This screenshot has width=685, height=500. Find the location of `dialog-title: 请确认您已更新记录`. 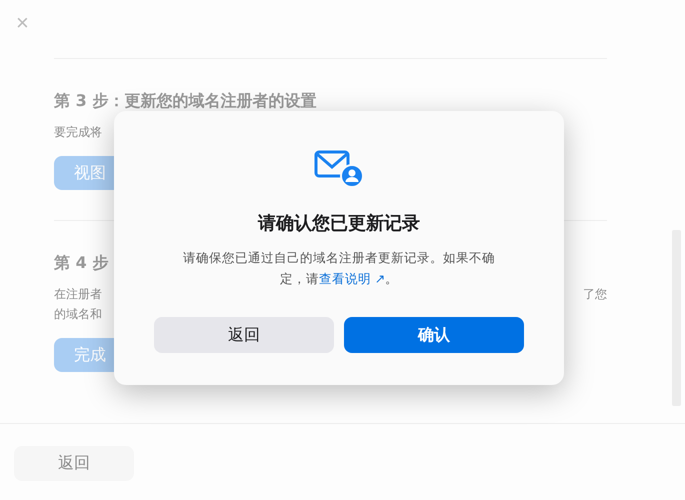

dialog-title: 请确认您已更新记录 is located at coordinates (339, 223).